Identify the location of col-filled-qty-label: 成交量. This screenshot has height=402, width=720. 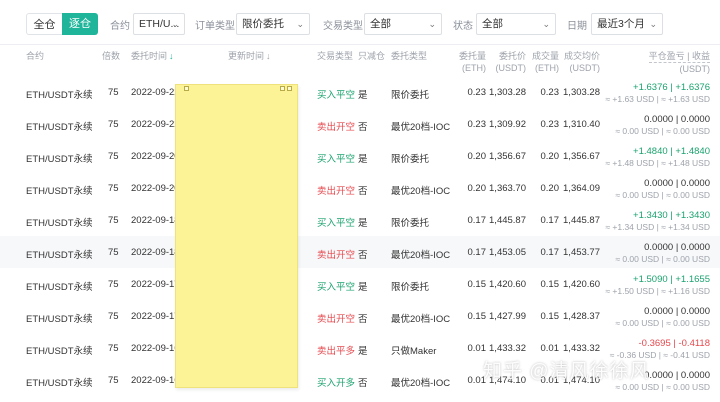
(545, 56).